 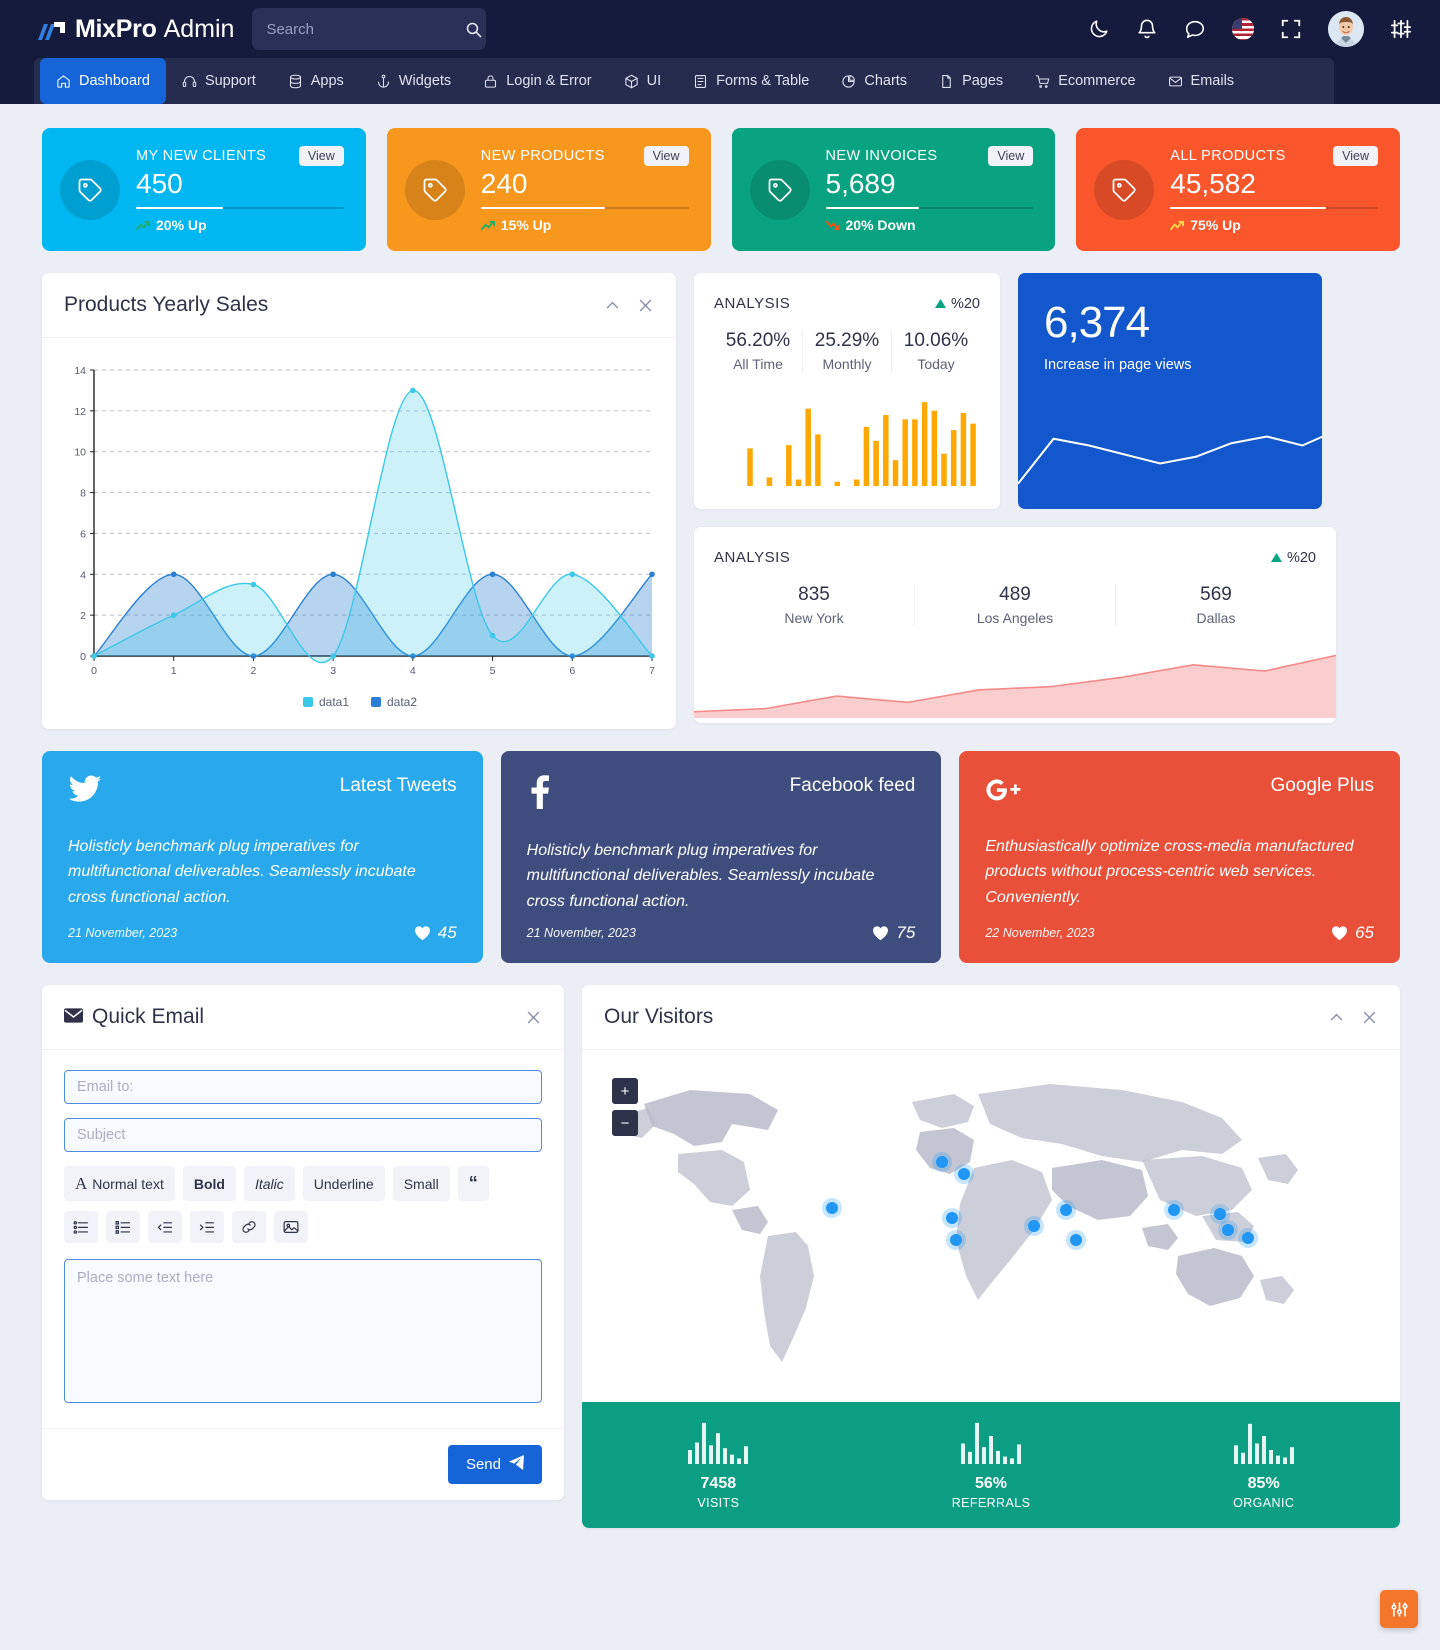 What do you see at coordinates (548, 189) in the screenshot?
I see `stat-card-new-products: NEW PRODUCTS View 240 15% Up` at bounding box center [548, 189].